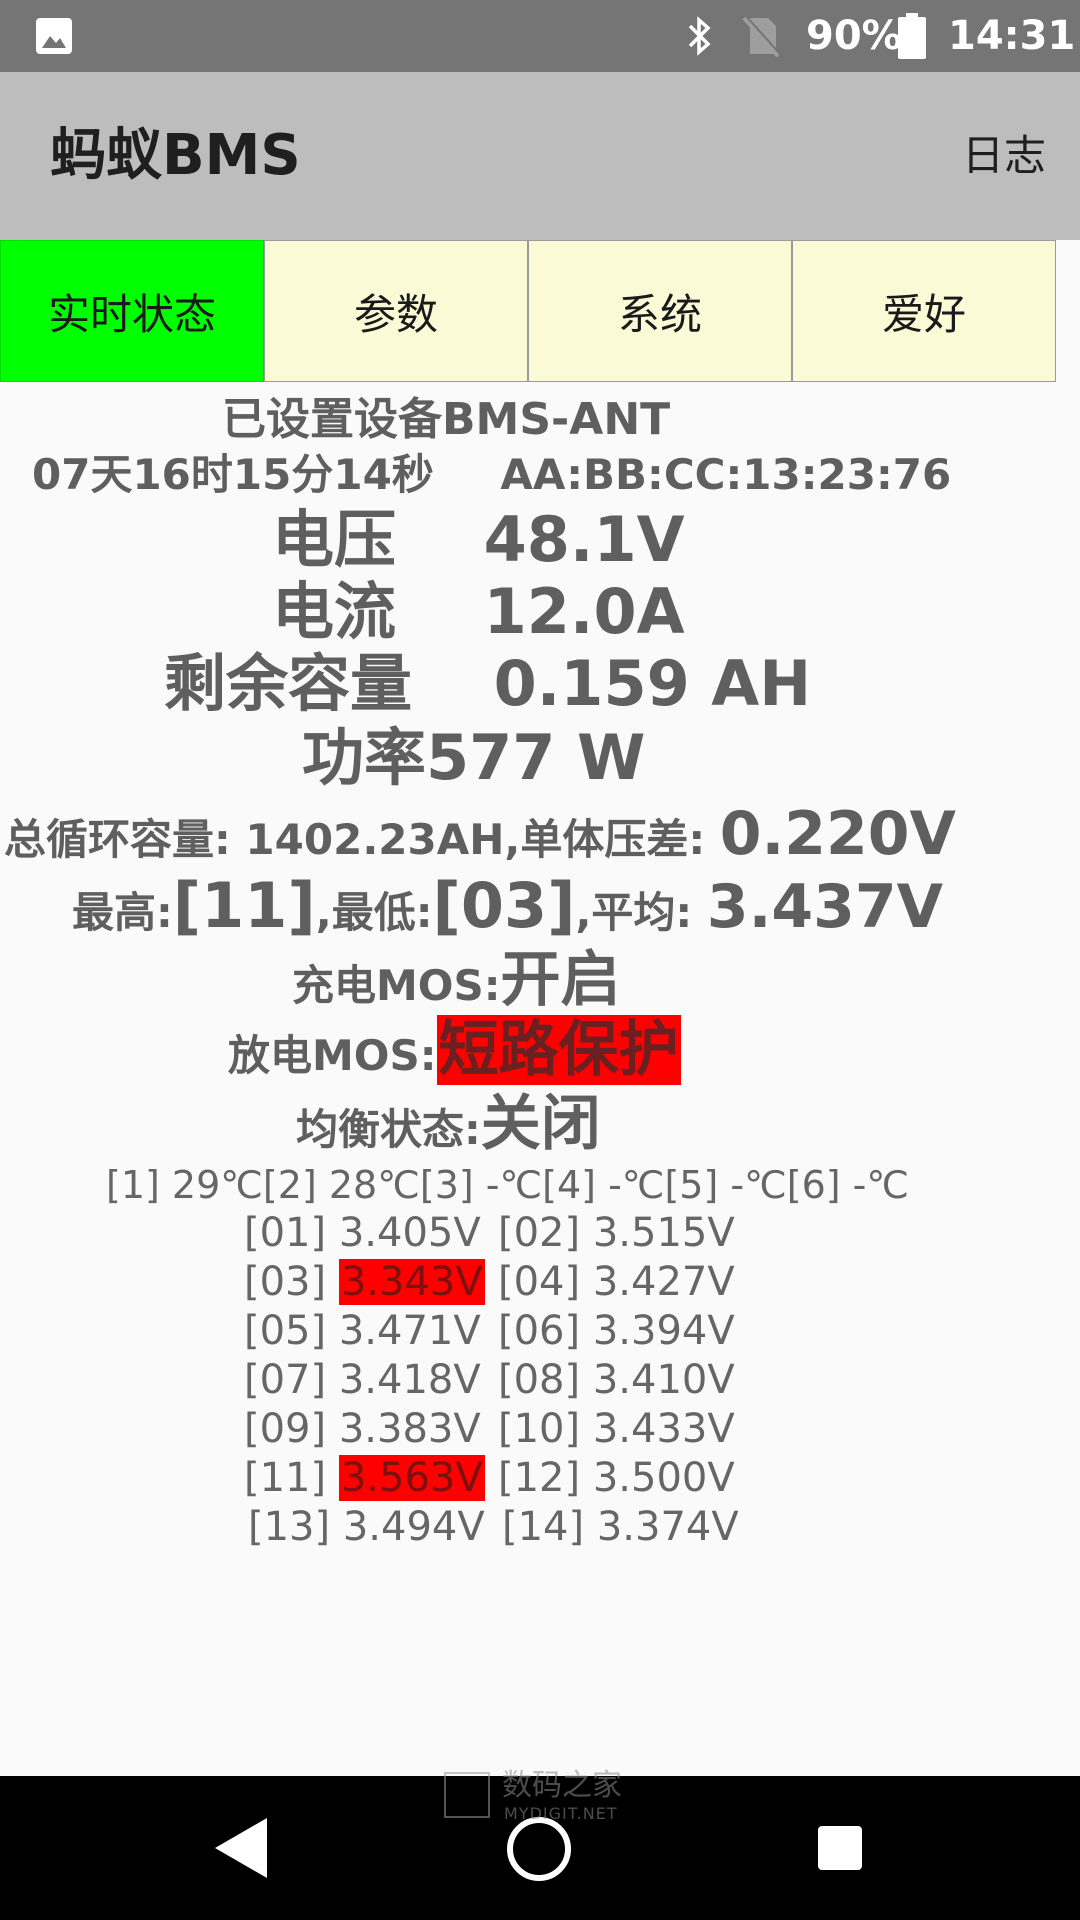 The height and width of the screenshot is (1920, 1080). Describe the element at coordinates (241, 1848) in the screenshot. I see `back-icon` at that location.